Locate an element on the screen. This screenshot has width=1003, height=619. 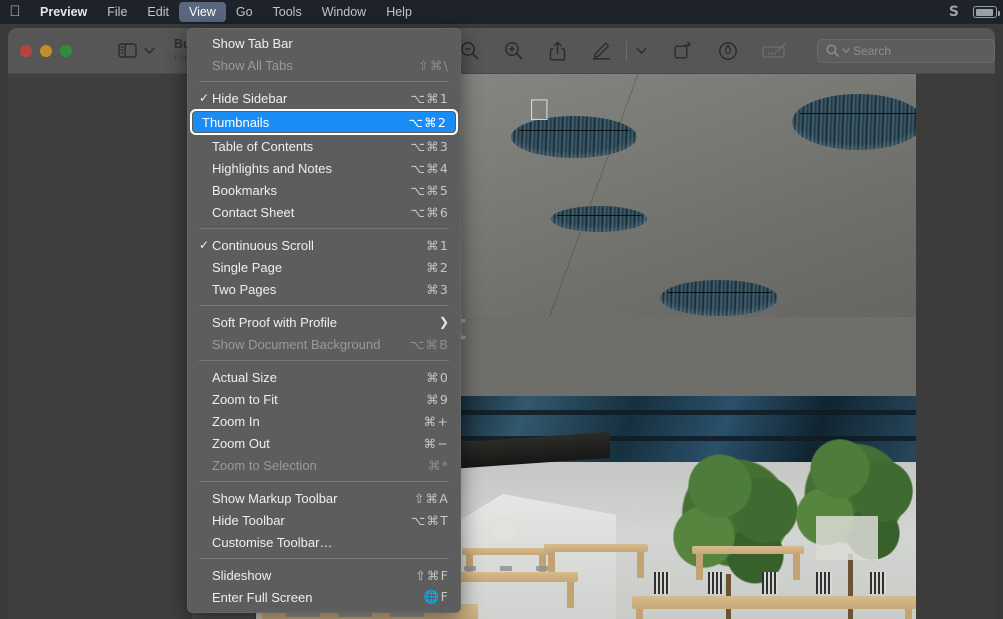
battery-status-icon is located at coordinates (986, 12).